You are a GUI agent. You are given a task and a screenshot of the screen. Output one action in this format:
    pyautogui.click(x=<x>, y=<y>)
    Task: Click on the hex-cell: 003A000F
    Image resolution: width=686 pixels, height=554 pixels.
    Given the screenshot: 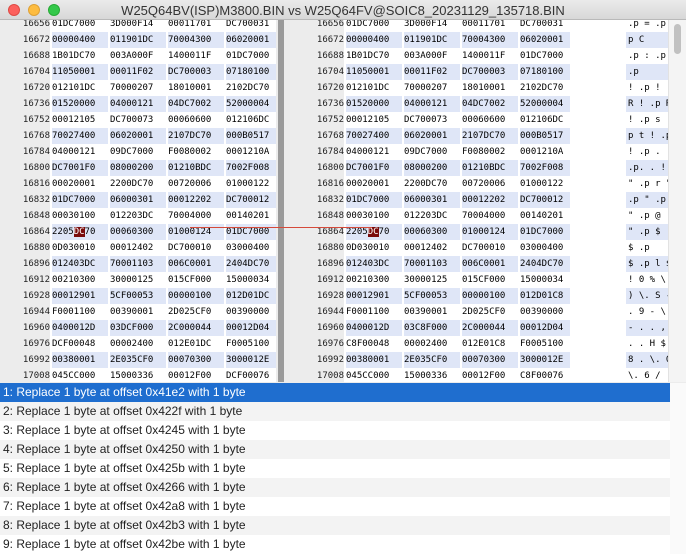 What is the action you would take?
    pyautogui.click(x=432, y=56)
    